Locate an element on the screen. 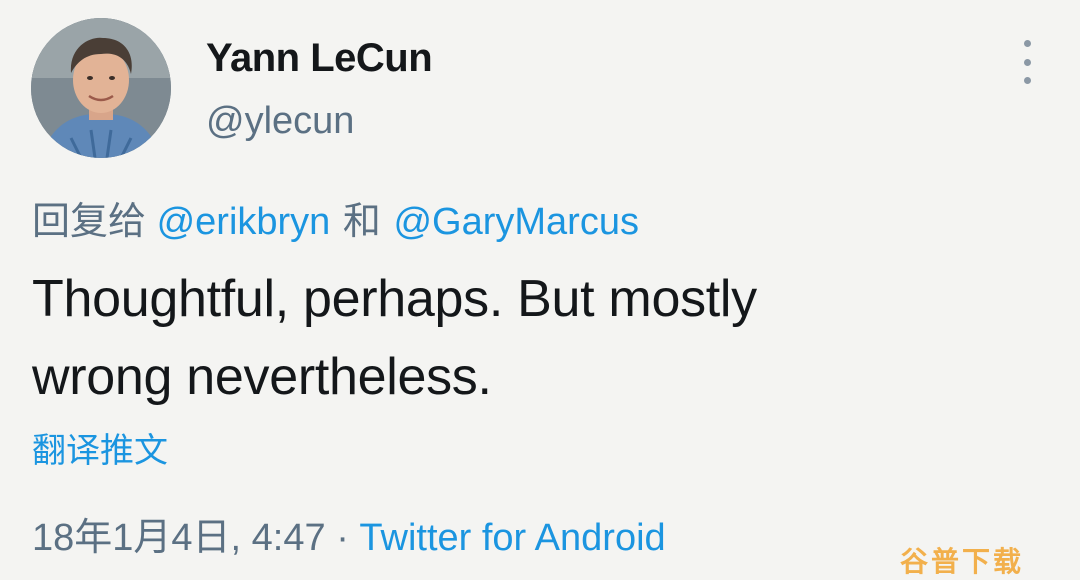 Image resolution: width=1080 pixels, height=580 pixels. source-link: Twitter for Android is located at coordinates (512, 538).